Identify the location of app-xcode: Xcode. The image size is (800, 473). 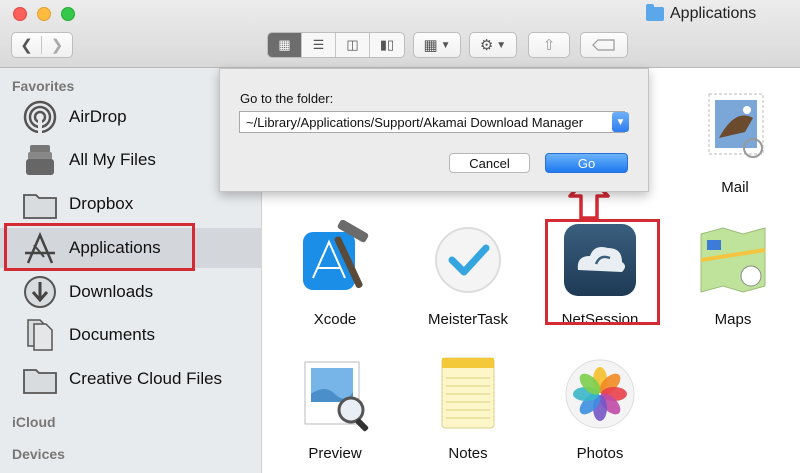
(335, 273).